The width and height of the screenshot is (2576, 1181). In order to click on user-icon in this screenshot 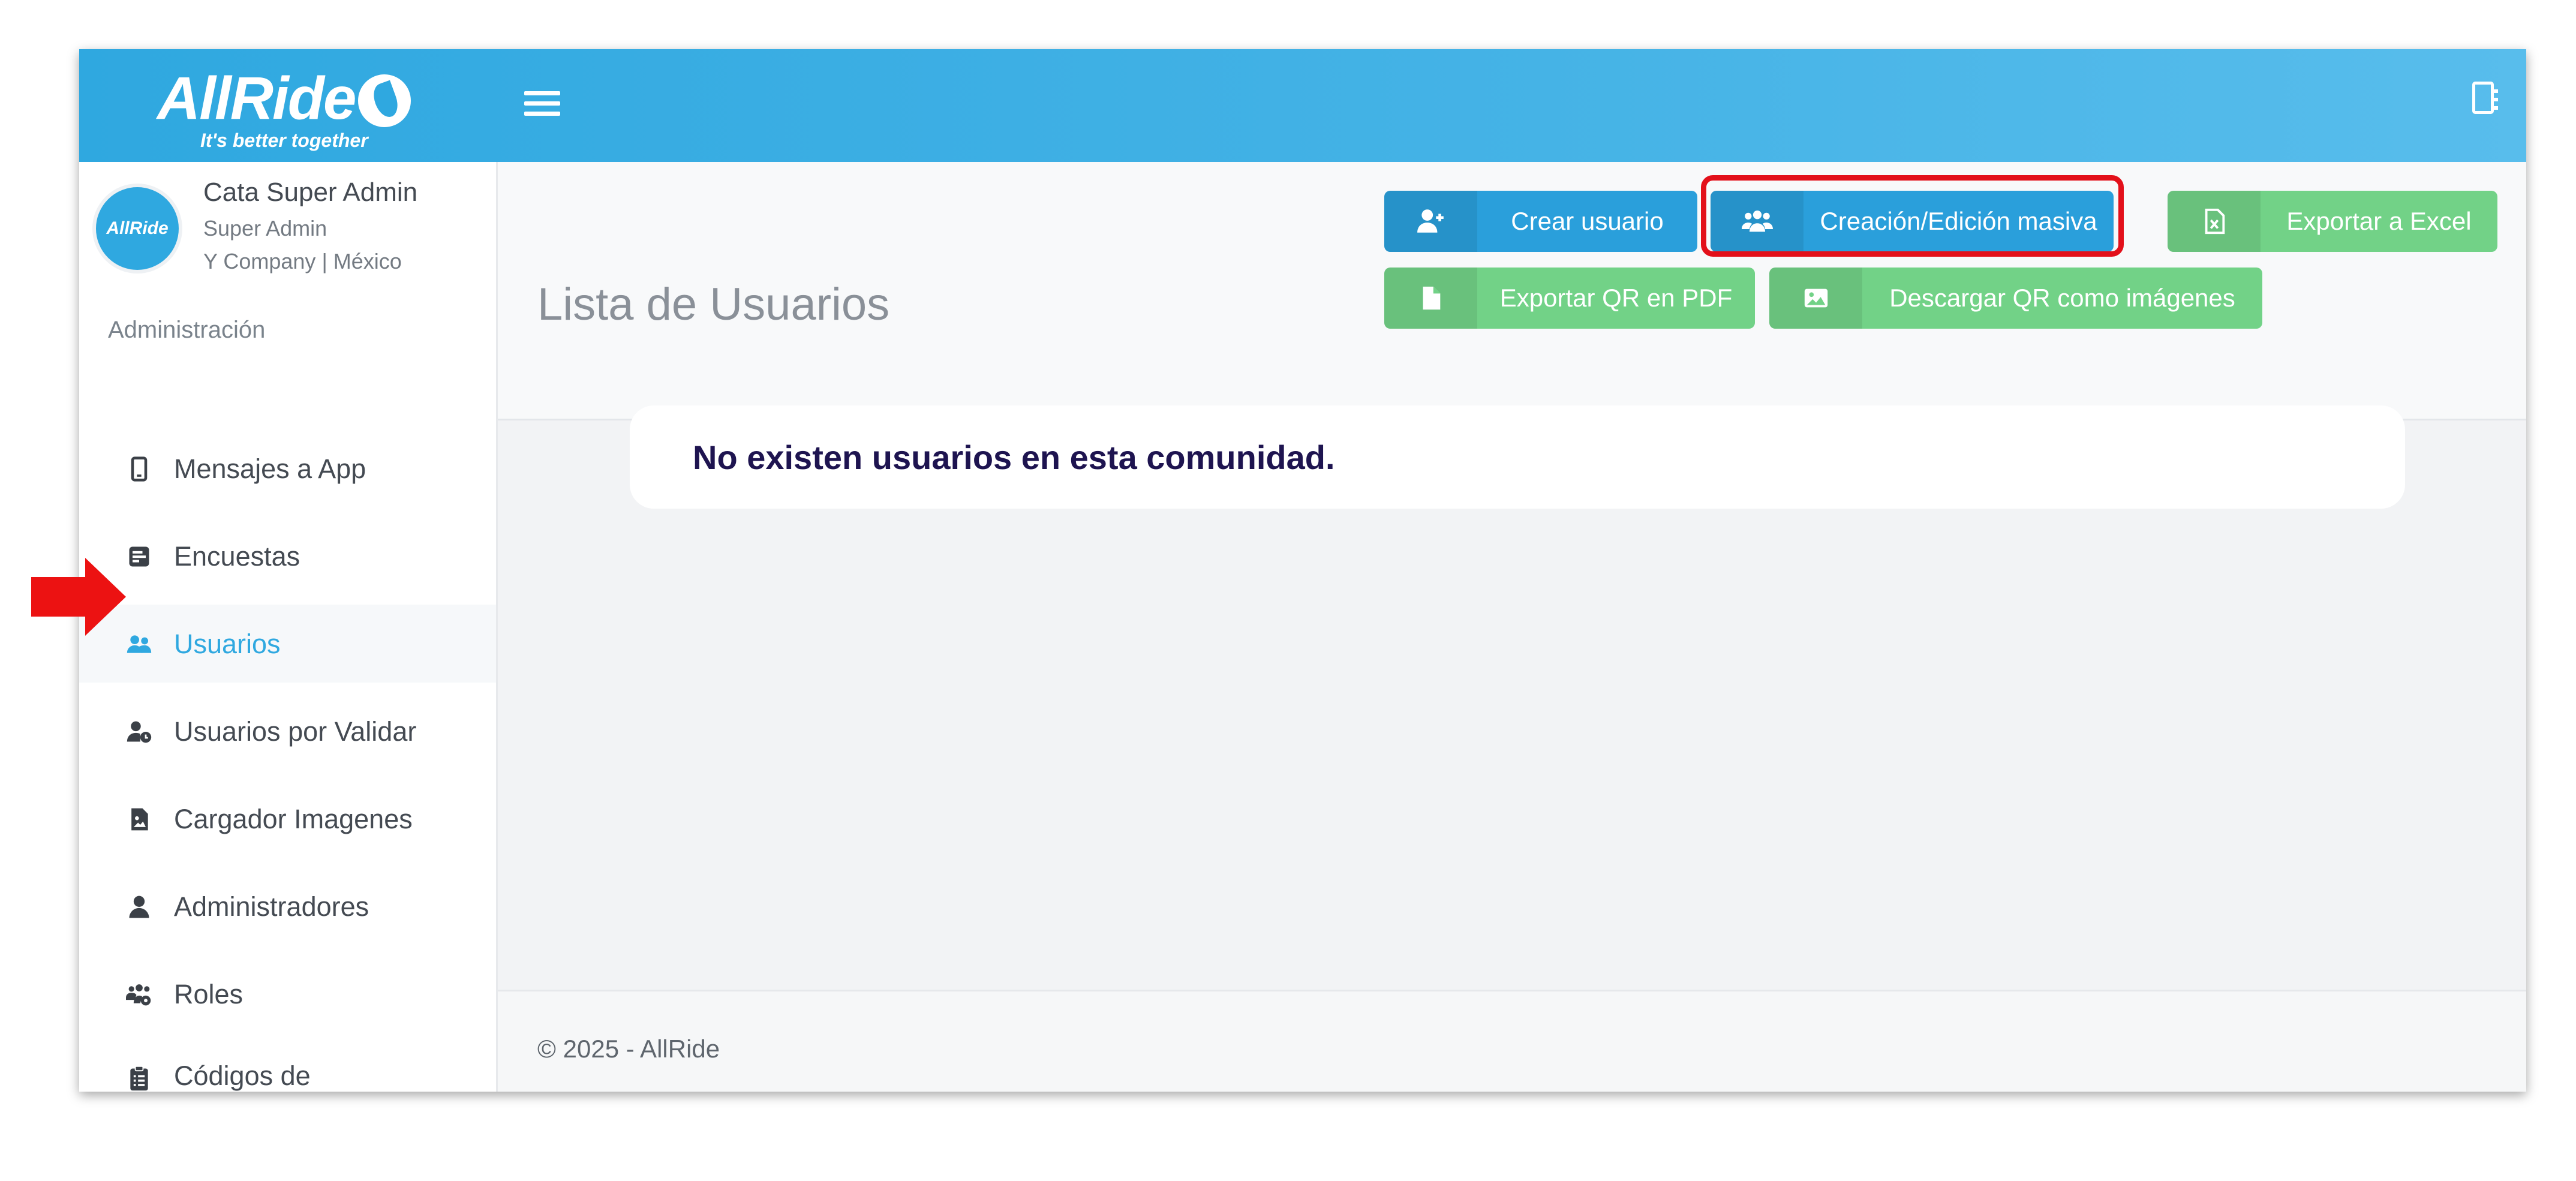, I will do `click(139, 906)`.